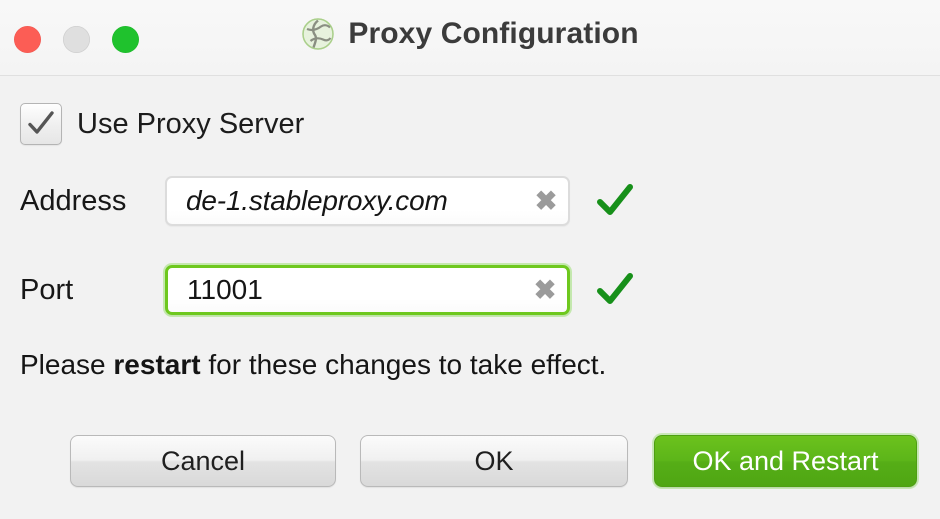 The height and width of the screenshot is (519, 940). Describe the element at coordinates (318, 34) in the screenshot. I see `globe-network-icon` at that location.